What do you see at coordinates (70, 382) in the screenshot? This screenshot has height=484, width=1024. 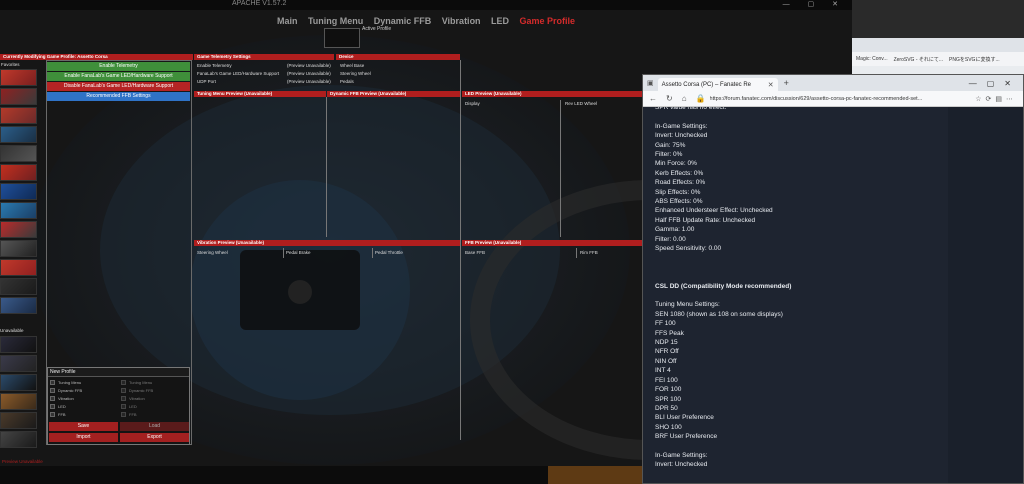 I see `option-label: Tuning Menu` at bounding box center [70, 382].